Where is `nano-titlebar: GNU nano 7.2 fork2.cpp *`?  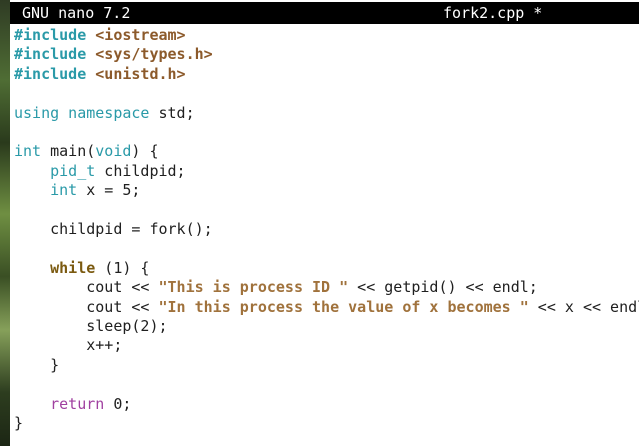 nano-titlebar: GNU nano 7.2 fork2.cpp * is located at coordinates (324, 13).